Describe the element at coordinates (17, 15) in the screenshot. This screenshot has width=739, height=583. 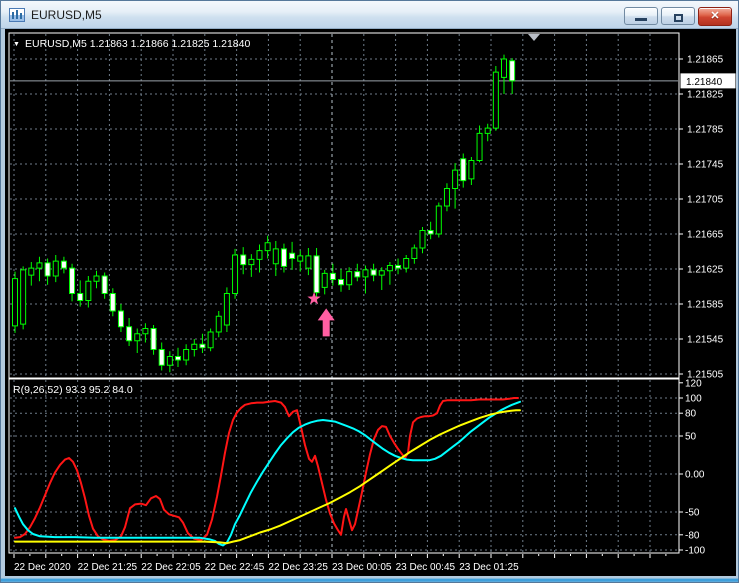
I see `chart-window-icon` at that location.